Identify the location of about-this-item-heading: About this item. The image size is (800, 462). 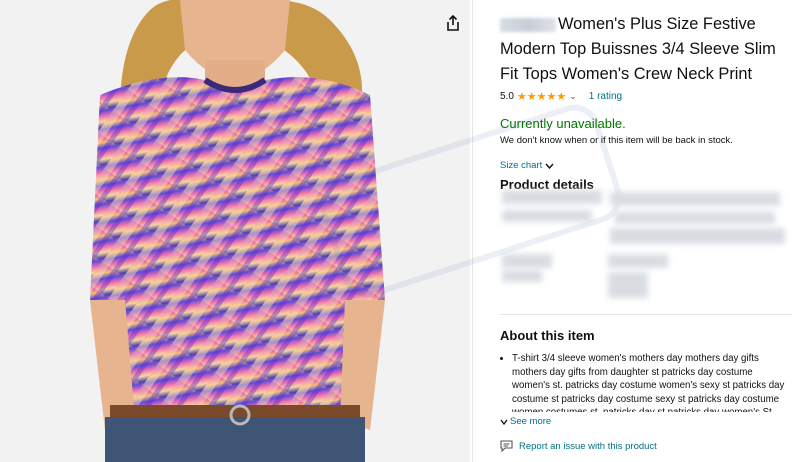
(547, 335).